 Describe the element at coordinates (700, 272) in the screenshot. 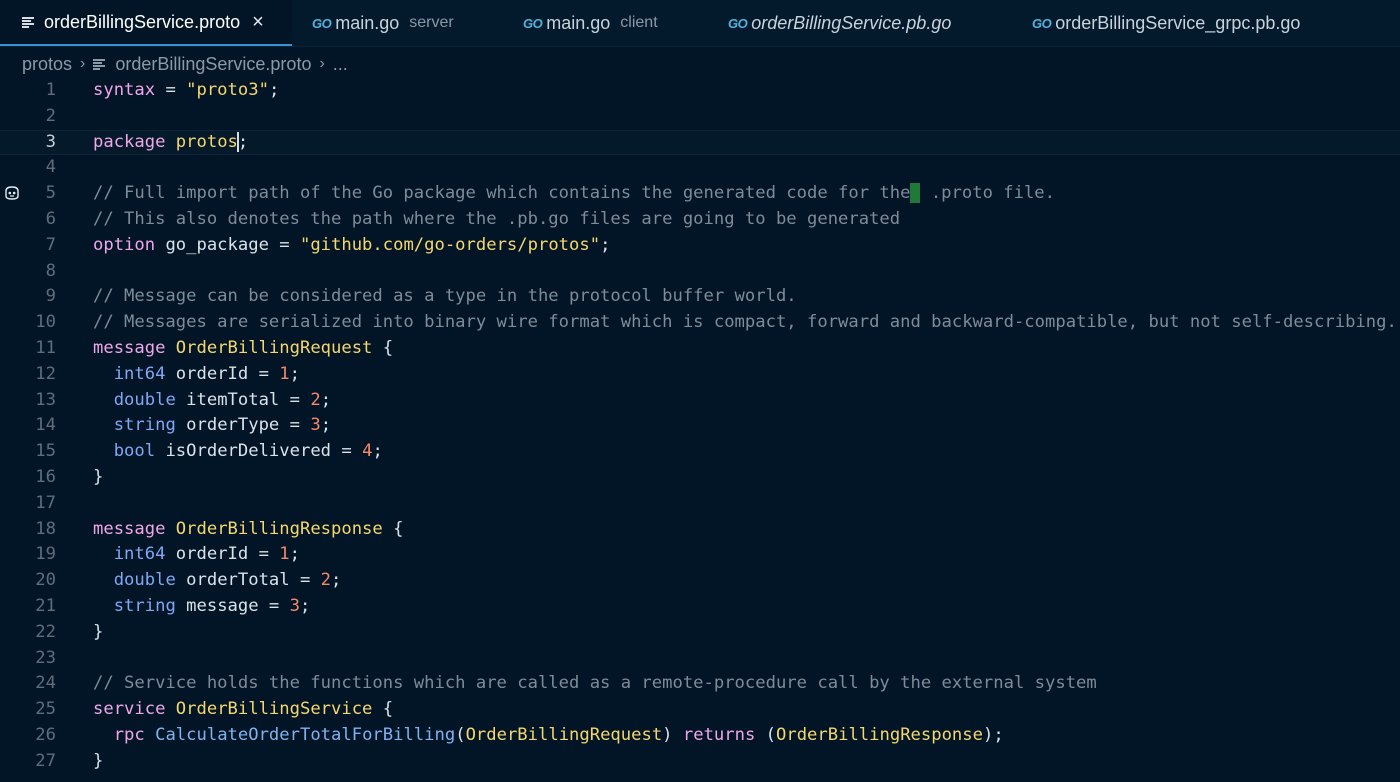

I see `code-line: 8` at that location.